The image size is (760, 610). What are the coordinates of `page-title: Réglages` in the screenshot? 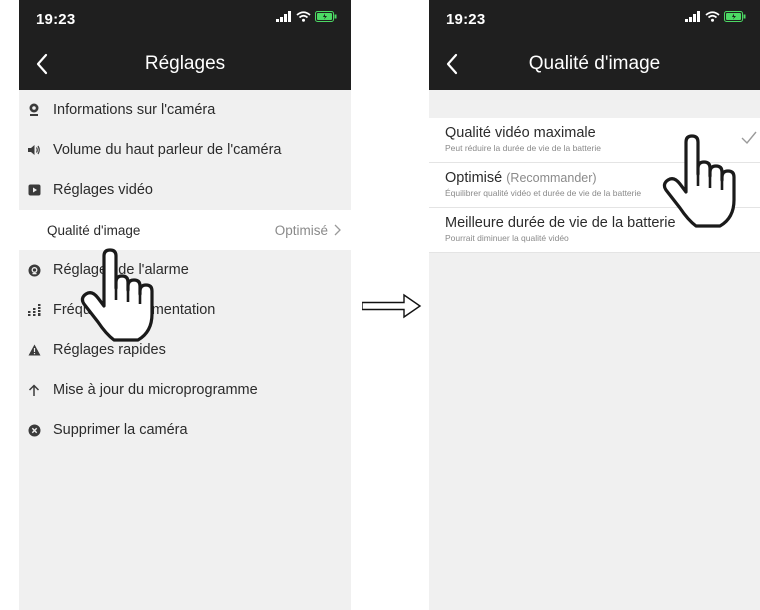 It's located at (185, 63).